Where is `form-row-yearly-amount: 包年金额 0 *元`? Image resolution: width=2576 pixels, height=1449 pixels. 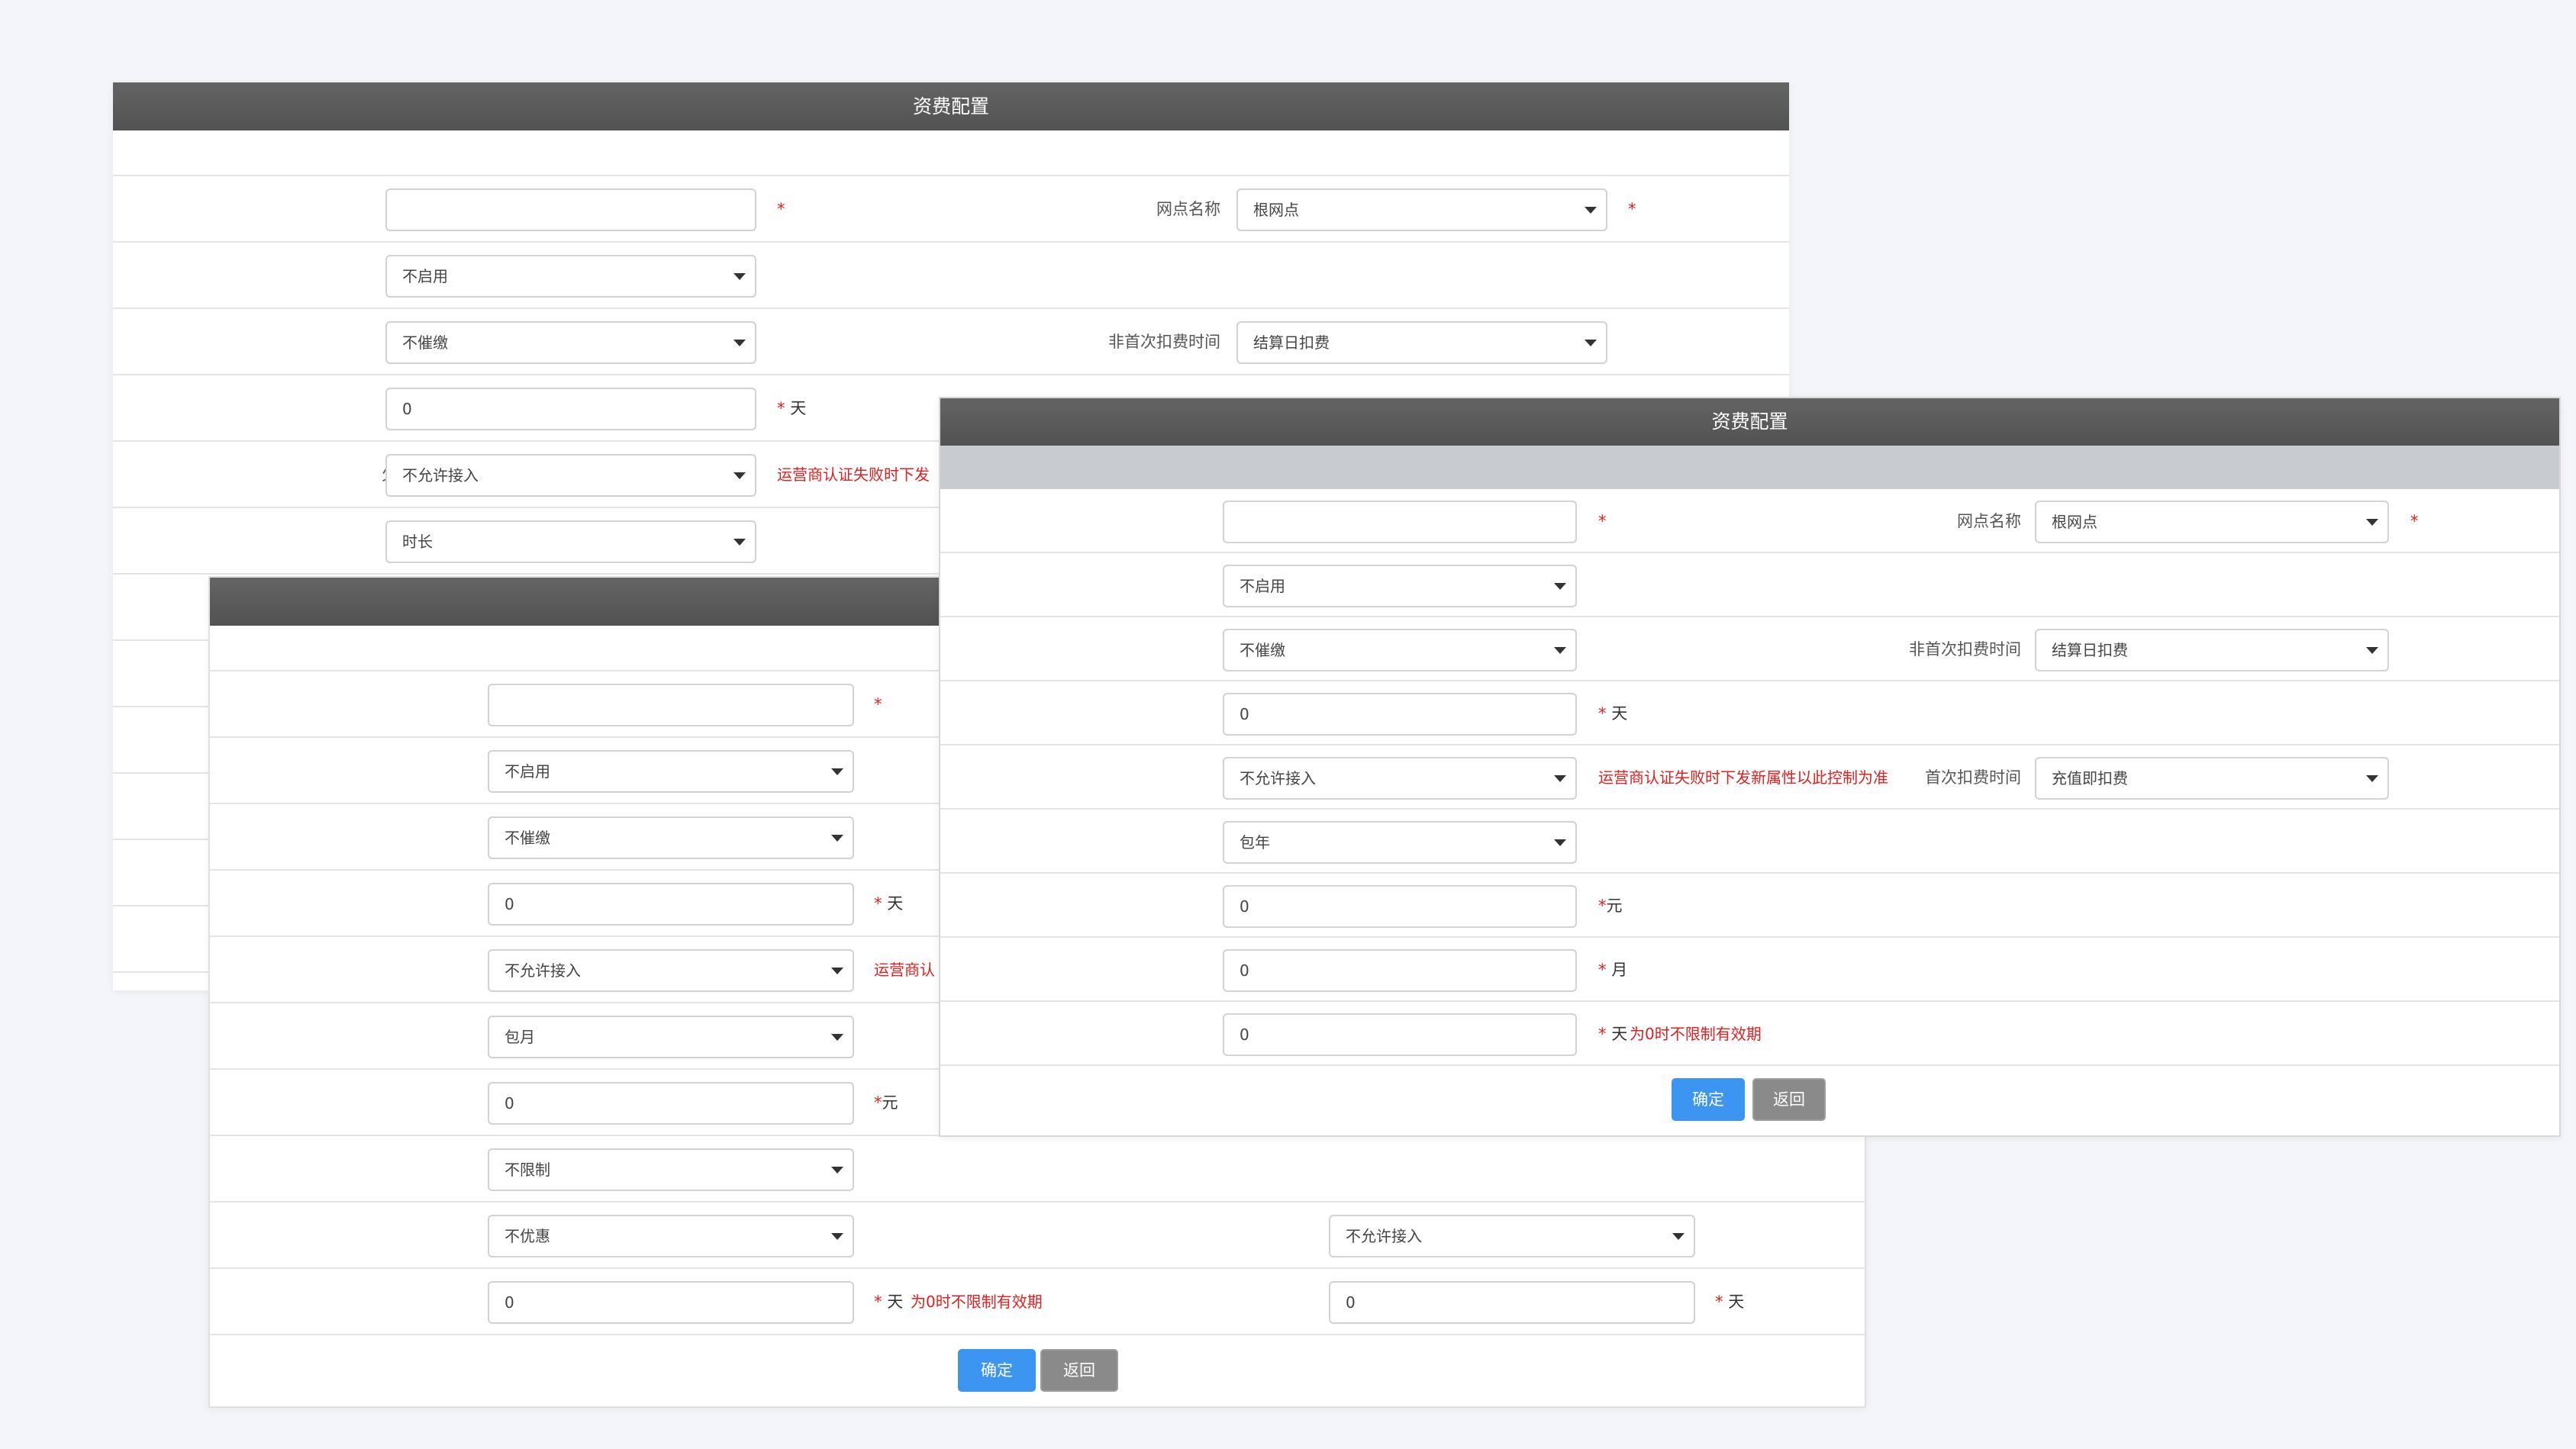
form-row-yearly-amount: 包年金额 0 *元 is located at coordinates (1750, 906).